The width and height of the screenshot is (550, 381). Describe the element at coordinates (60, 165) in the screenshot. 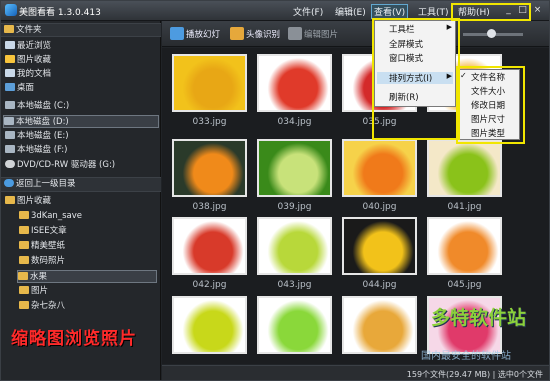

I see `sidebar-item-dvd: DVD/CD-RW 驱动器 (G:)` at that location.